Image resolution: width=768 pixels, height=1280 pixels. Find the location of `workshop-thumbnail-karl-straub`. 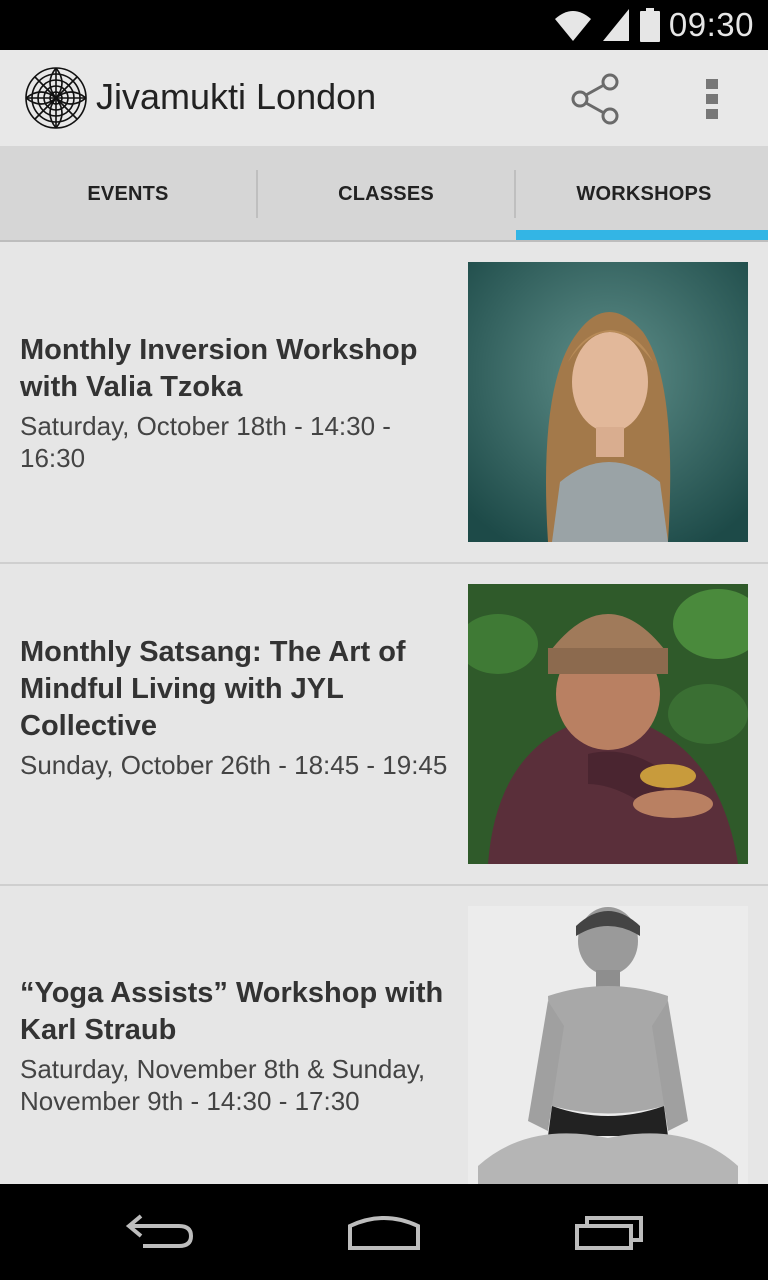

workshop-thumbnail-karl-straub is located at coordinates (608, 1045).